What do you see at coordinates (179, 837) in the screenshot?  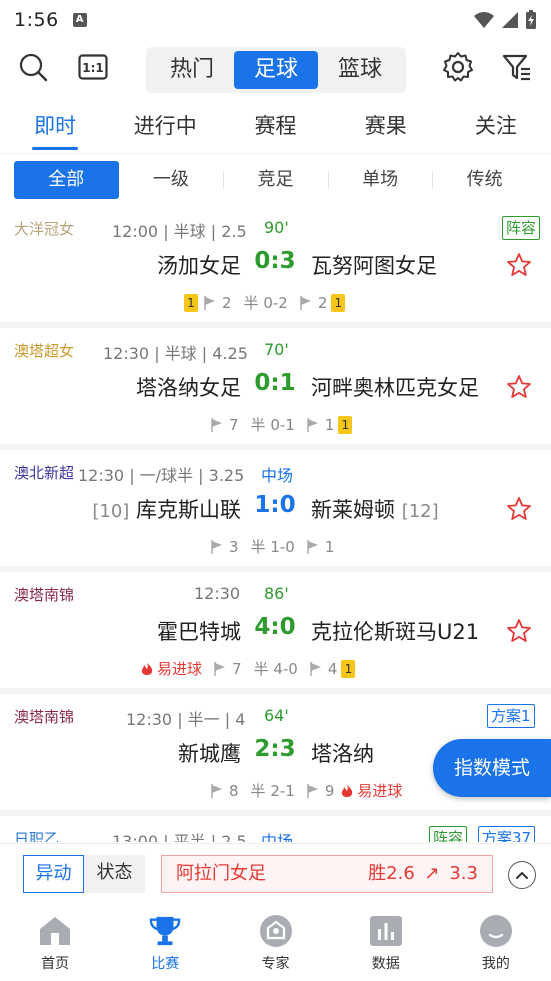 I see `match-time: 13:00 | 平半 | 2.5` at bounding box center [179, 837].